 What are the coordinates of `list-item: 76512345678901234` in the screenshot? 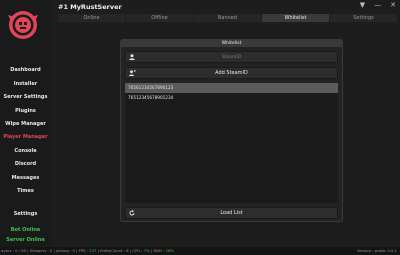 It's located at (231, 98).